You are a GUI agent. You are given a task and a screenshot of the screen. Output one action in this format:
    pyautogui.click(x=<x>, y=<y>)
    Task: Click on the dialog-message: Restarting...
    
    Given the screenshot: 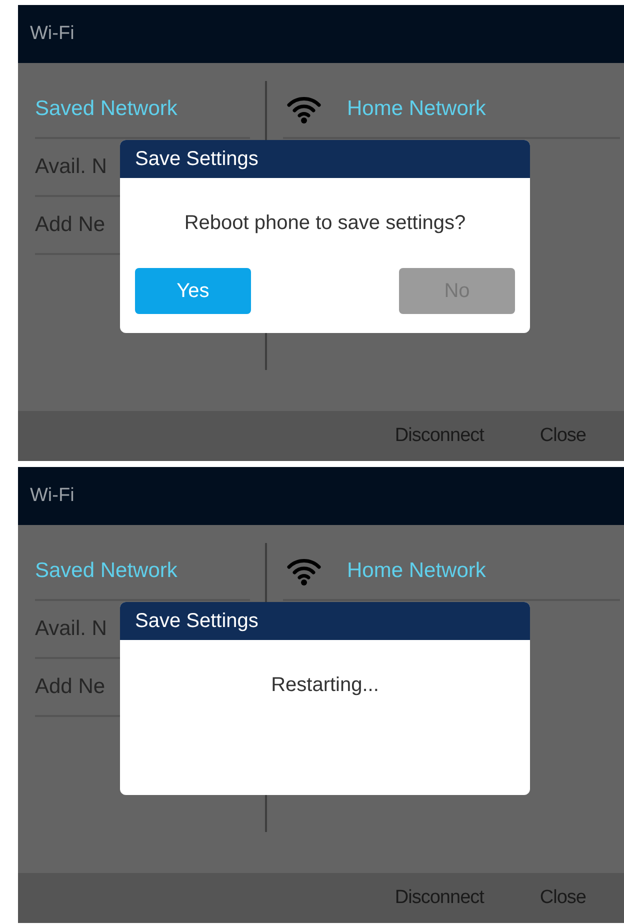 What is the action you would take?
    pyautogui.click(x=325, y=685)
    